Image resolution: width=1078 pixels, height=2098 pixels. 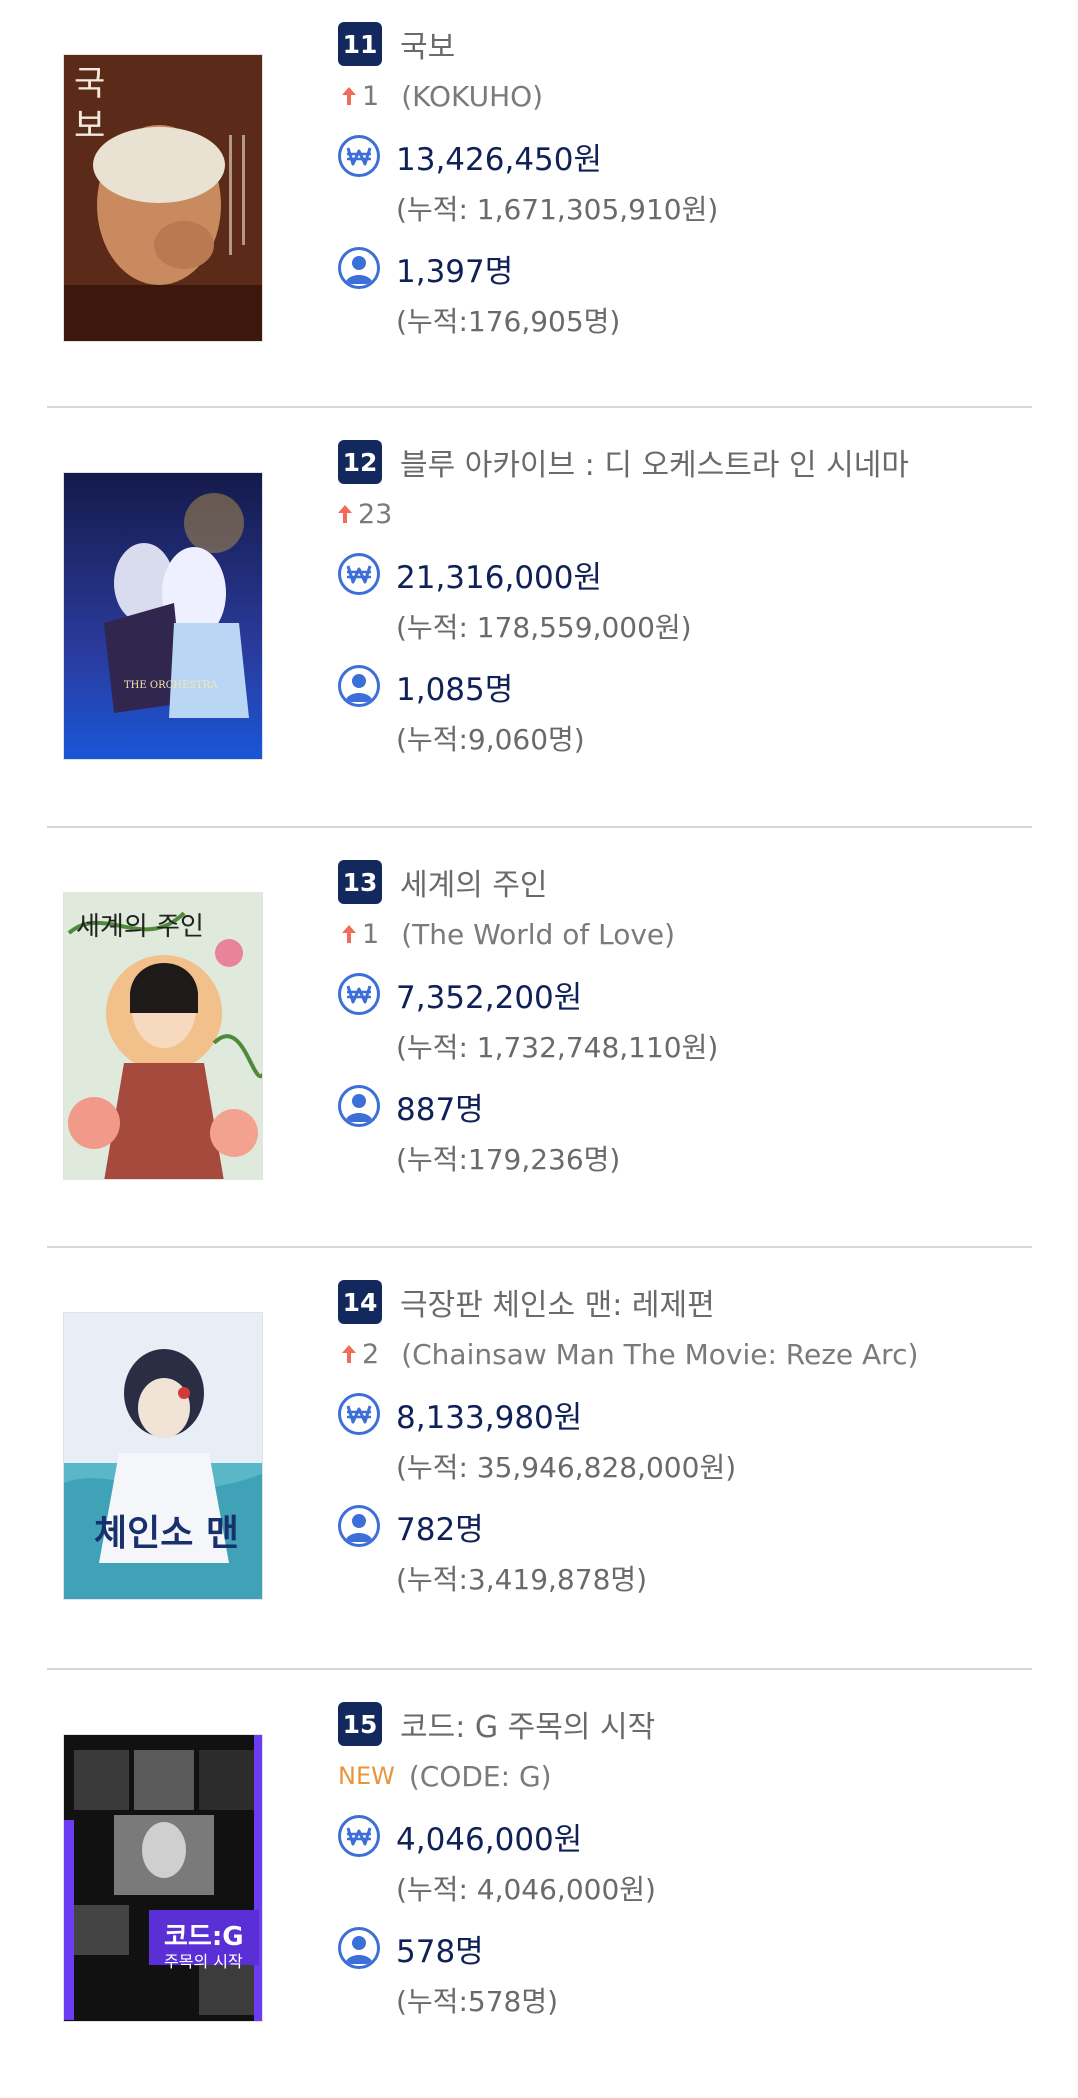 I want to click on svg-text: 주목의 시작, so click(x=203, y=1961).